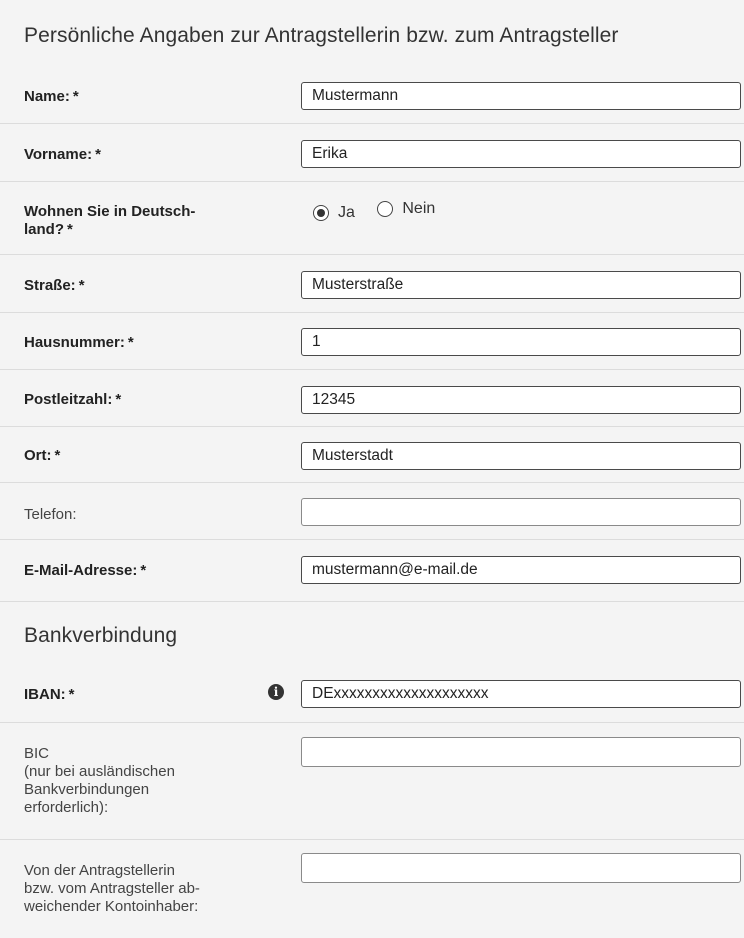 Image resolution: width=744 pixels, height=938 pixels. I want to click on iban-input, so click(521, 694).